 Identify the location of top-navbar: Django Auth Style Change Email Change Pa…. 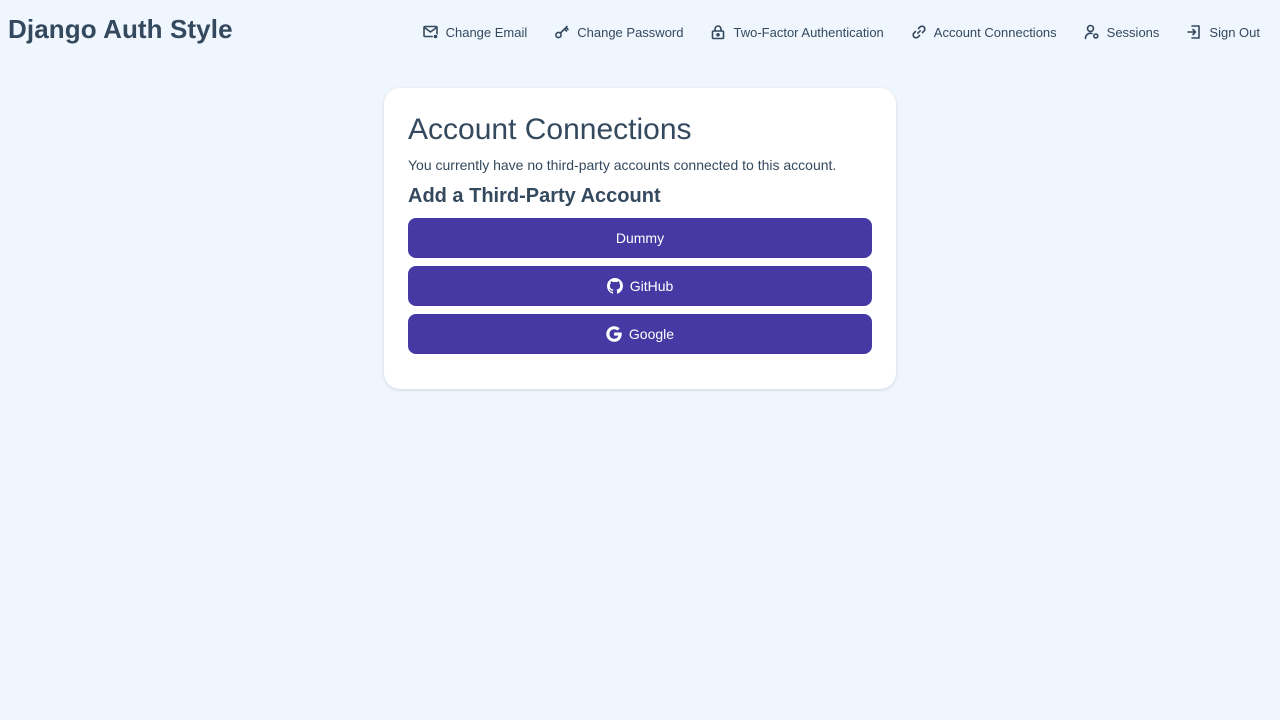
(640, 32).